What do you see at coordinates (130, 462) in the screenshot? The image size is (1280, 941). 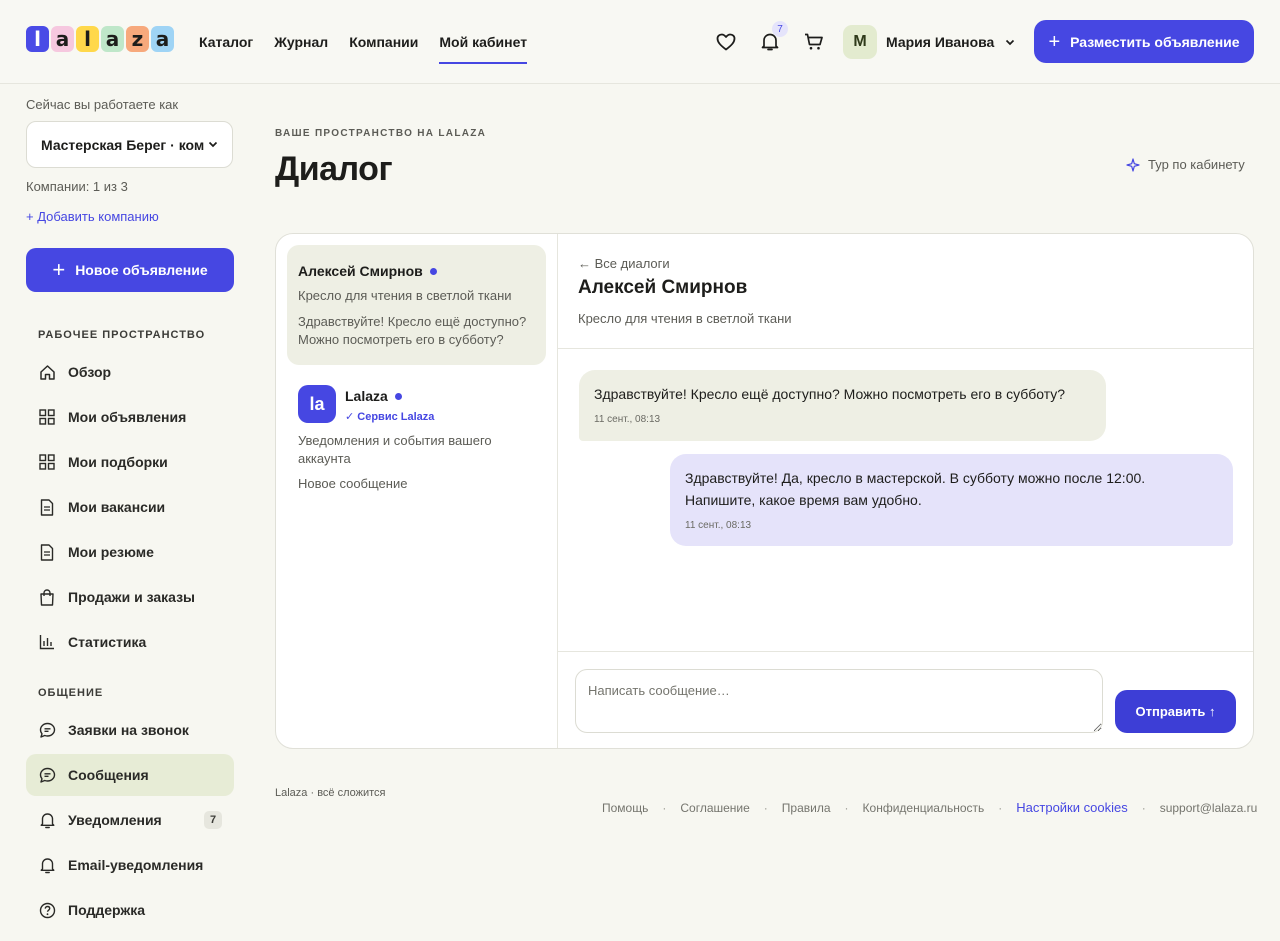 I see `sidebar-item-my-collections: Мои подборки` at bounding box center [130, 462].